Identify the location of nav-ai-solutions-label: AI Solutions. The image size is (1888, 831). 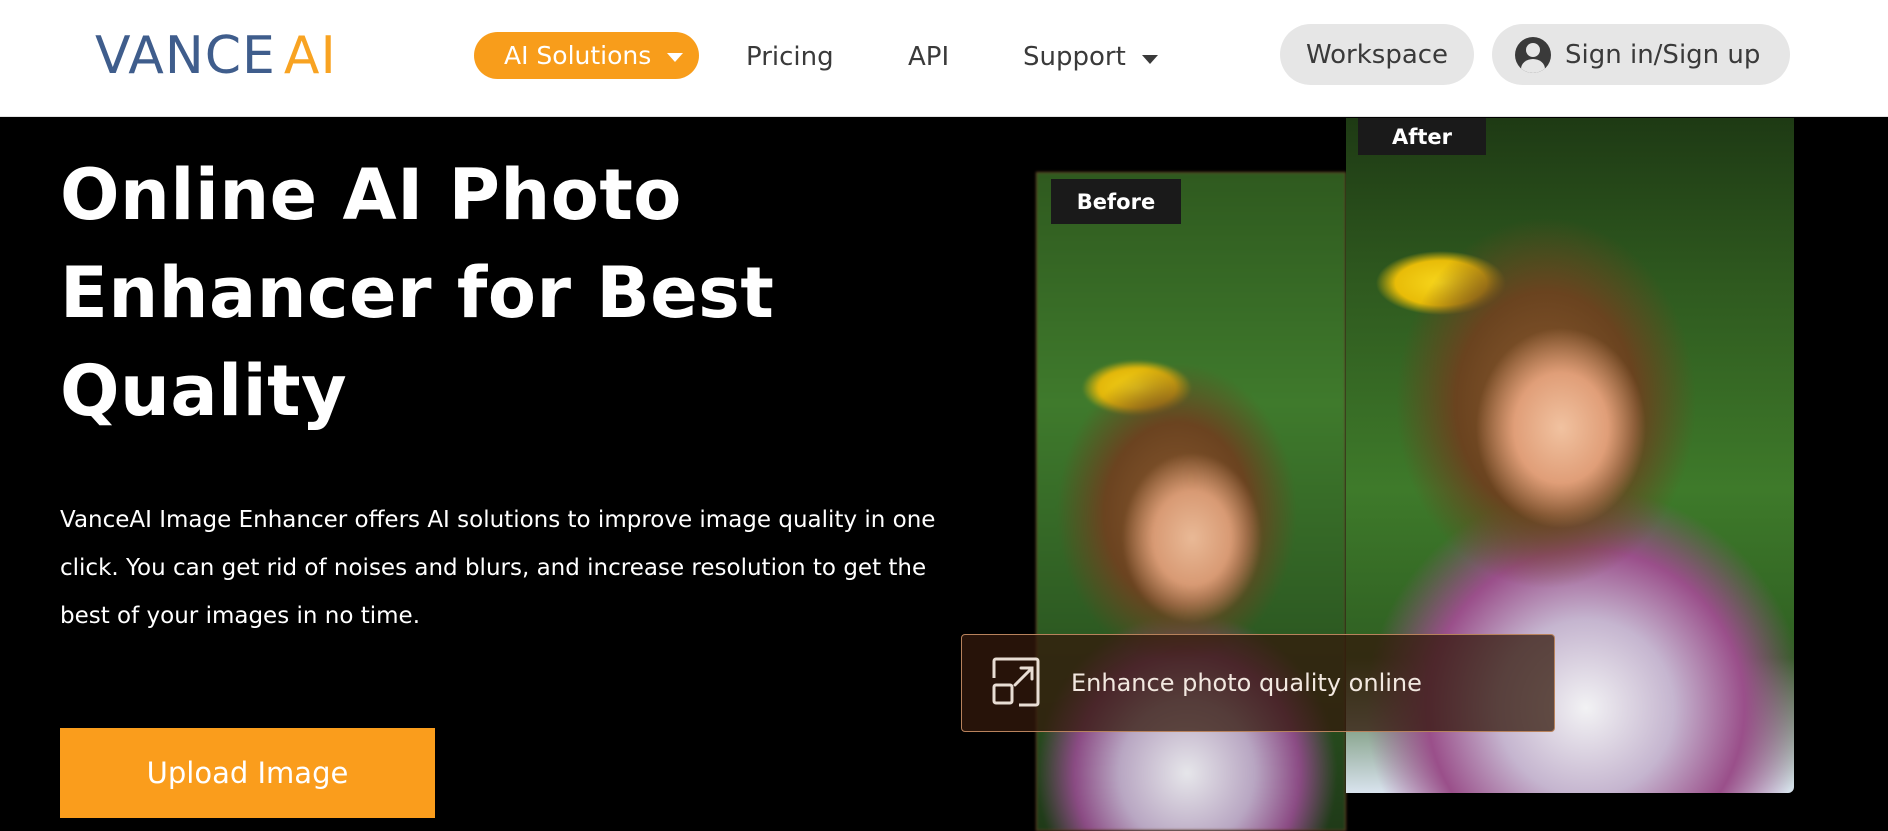
(578, 55).